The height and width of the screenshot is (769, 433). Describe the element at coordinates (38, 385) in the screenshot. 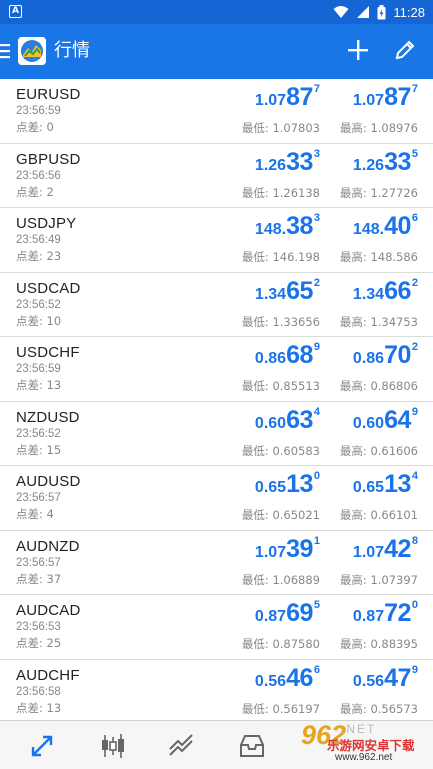

I see `spread: 点差: 13` at that location.